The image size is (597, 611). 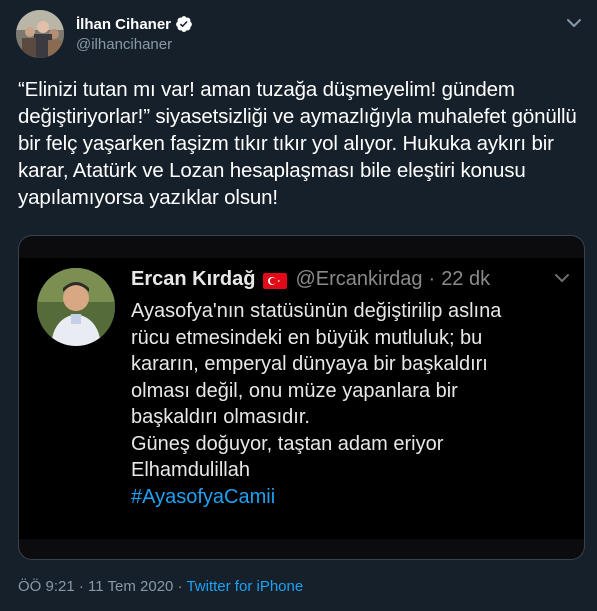 I want to click on quoted-line: Güneş doğuyor, taştan adam eriyor, so click(x=287, y=443).